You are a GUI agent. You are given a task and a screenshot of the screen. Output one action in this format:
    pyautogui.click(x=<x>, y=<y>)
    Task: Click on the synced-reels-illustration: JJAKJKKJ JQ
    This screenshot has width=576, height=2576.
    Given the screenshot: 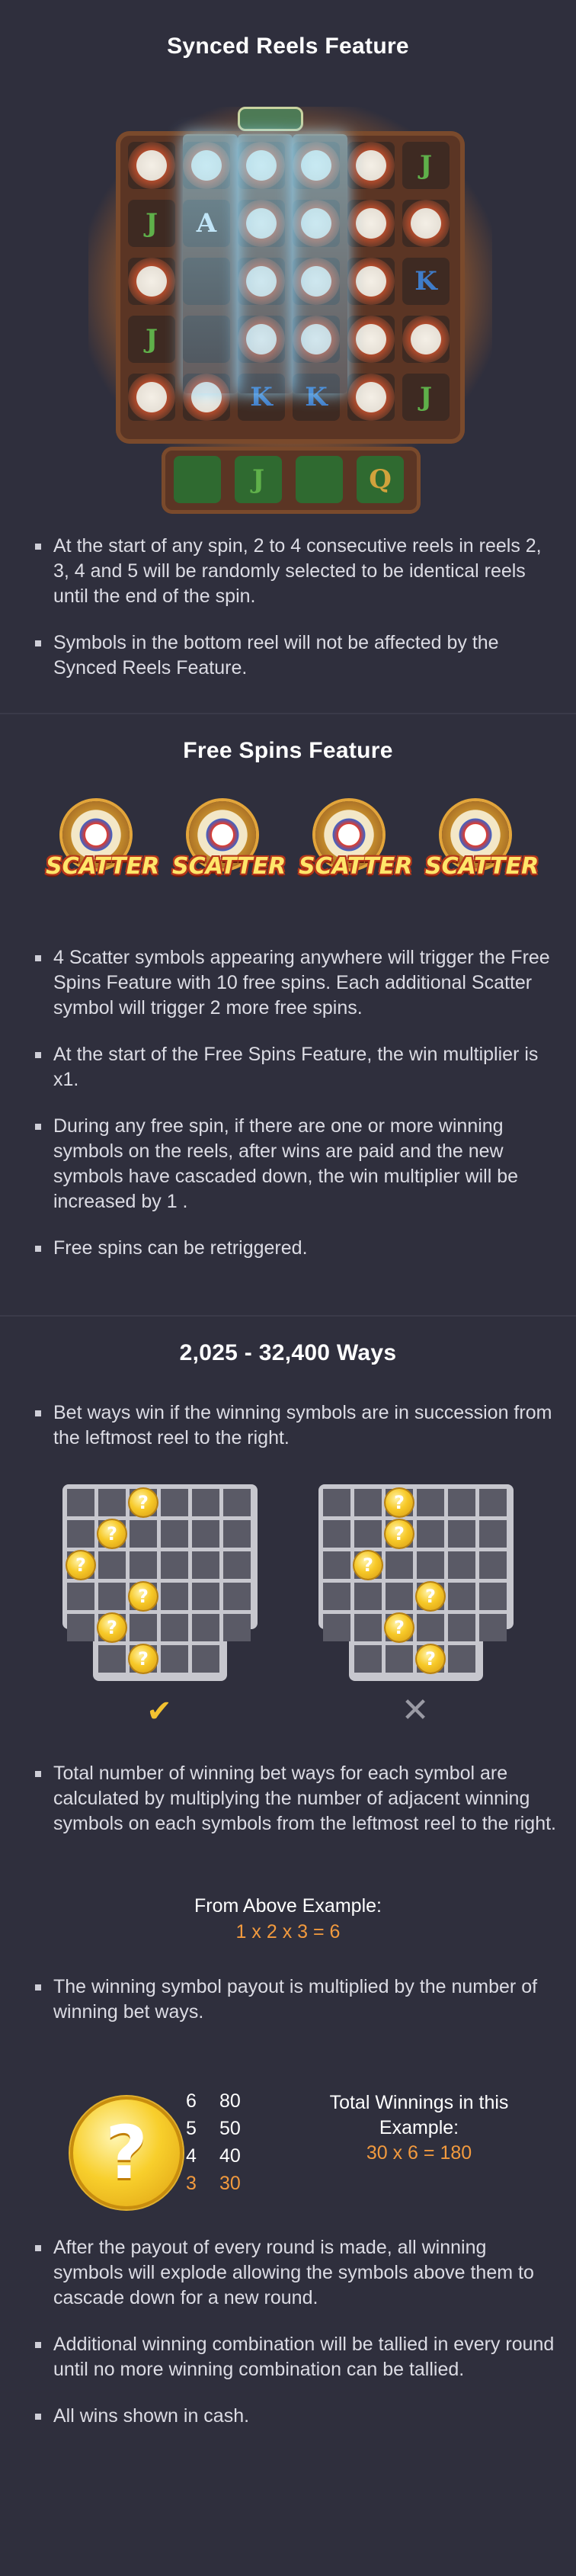 What is the action you would take?
    pyautogui.click(x=290, y=310)
    